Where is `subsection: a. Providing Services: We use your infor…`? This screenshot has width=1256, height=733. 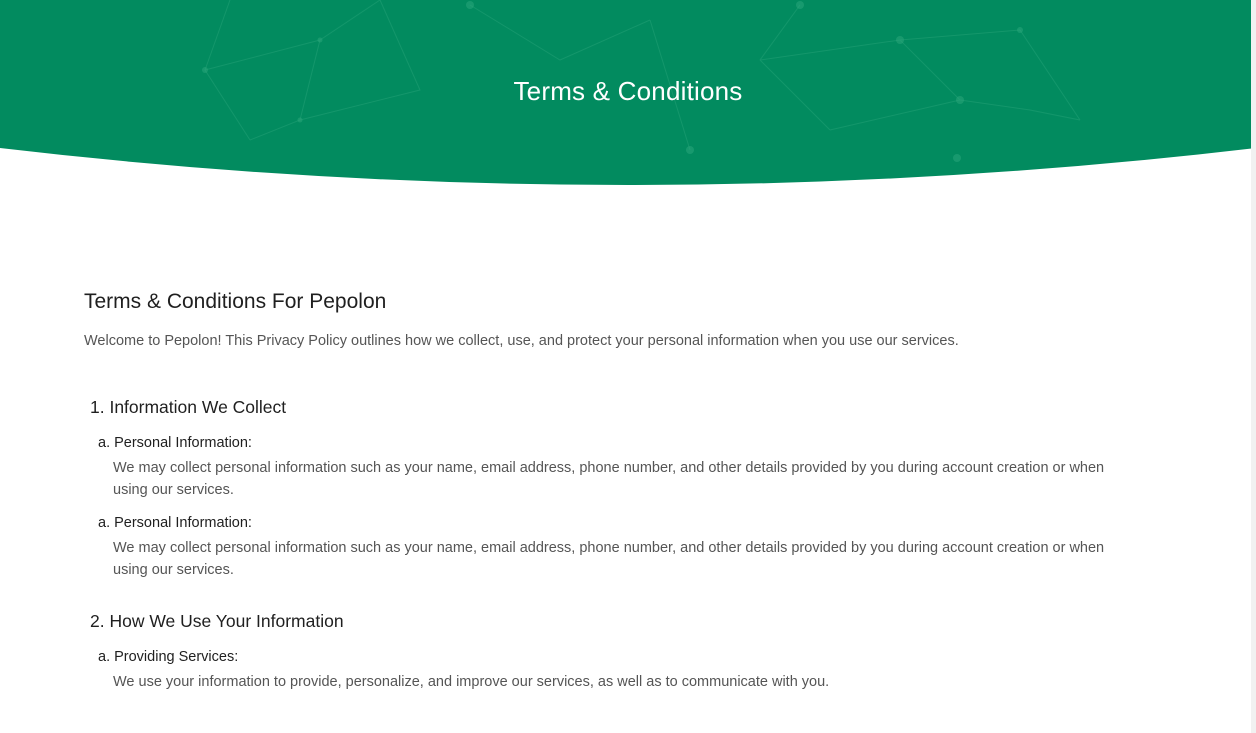
subsection: a. Providing Services: We use your infor… is located at coordinates (616, 670).